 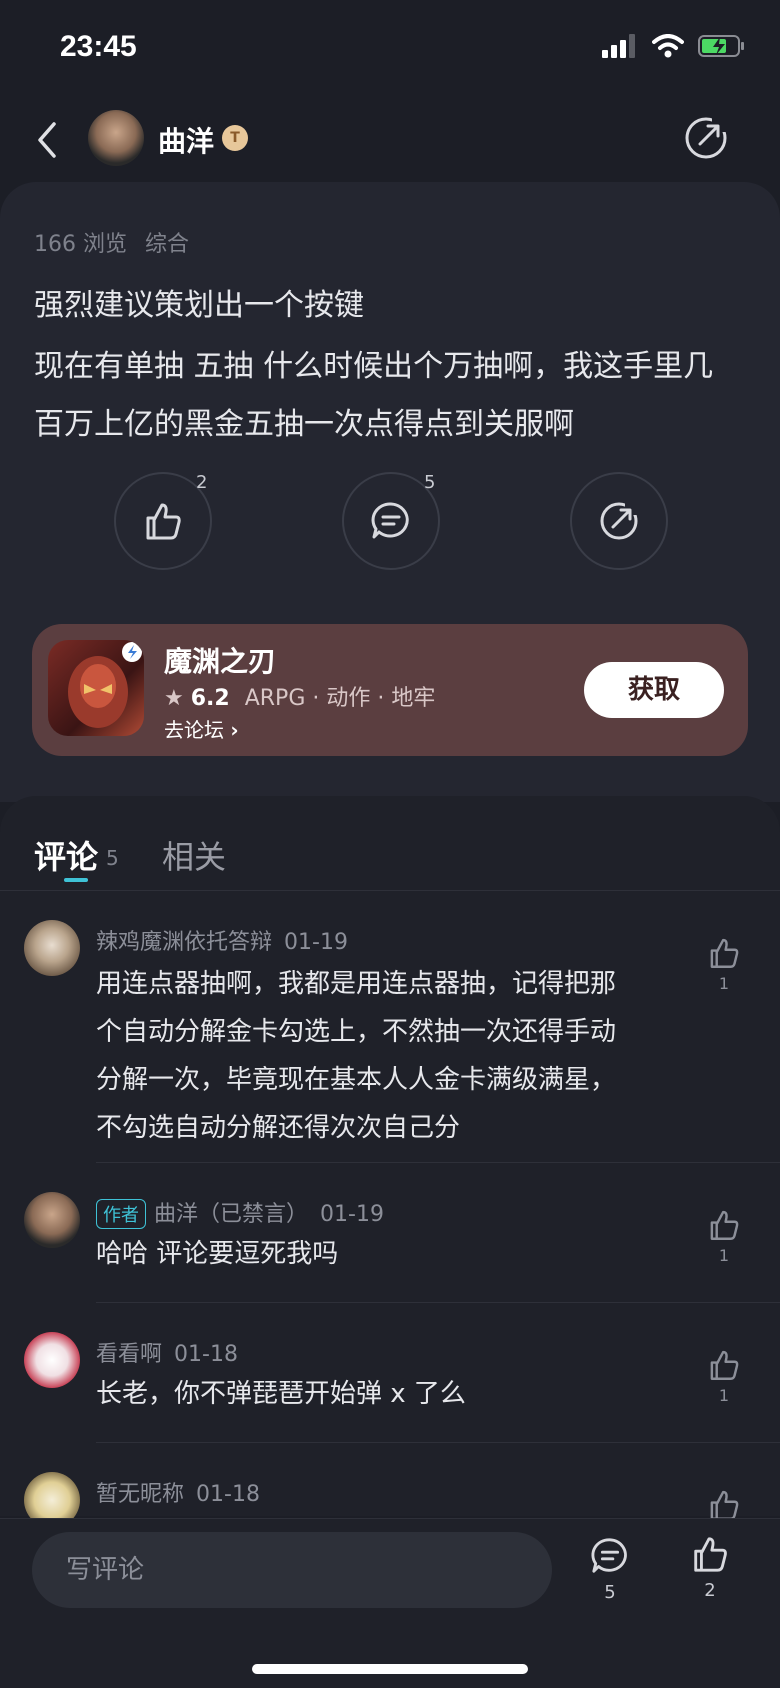 What do you see at coordinates (112, 858) in the screenshot?
I see `tab-comments-count: 5` at bounding box center [112, 858].